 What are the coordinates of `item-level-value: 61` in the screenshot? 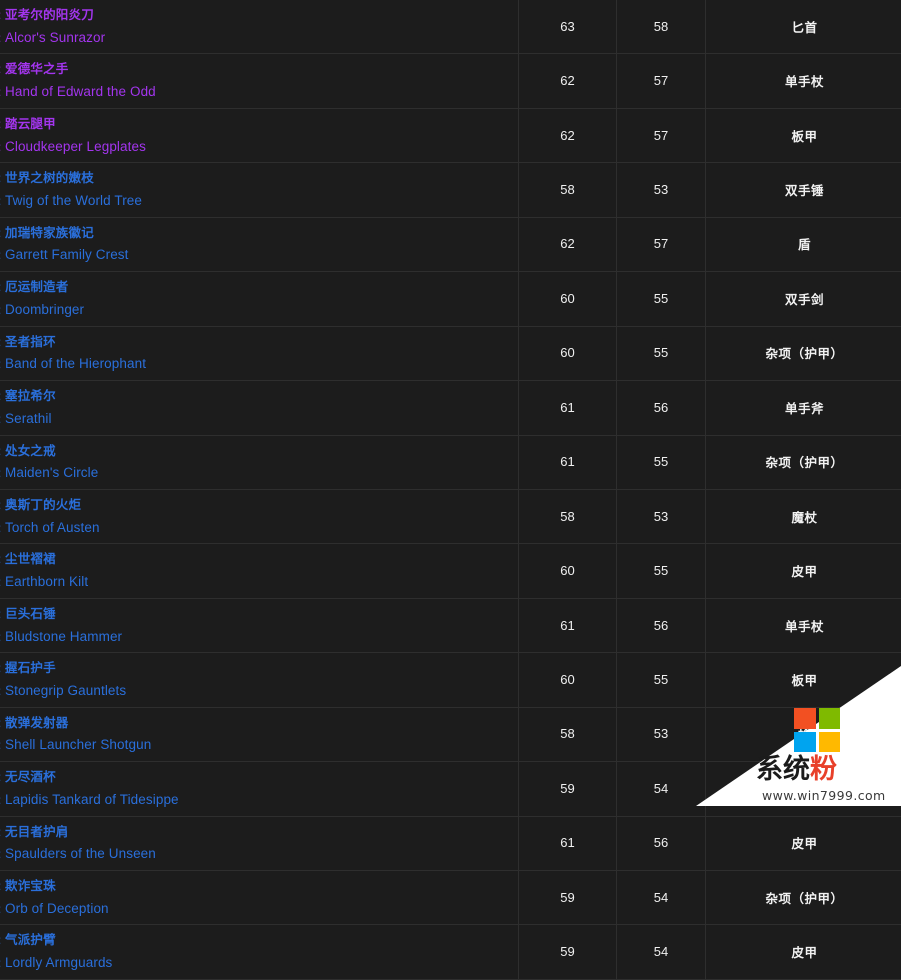 It's located at (567, 842).